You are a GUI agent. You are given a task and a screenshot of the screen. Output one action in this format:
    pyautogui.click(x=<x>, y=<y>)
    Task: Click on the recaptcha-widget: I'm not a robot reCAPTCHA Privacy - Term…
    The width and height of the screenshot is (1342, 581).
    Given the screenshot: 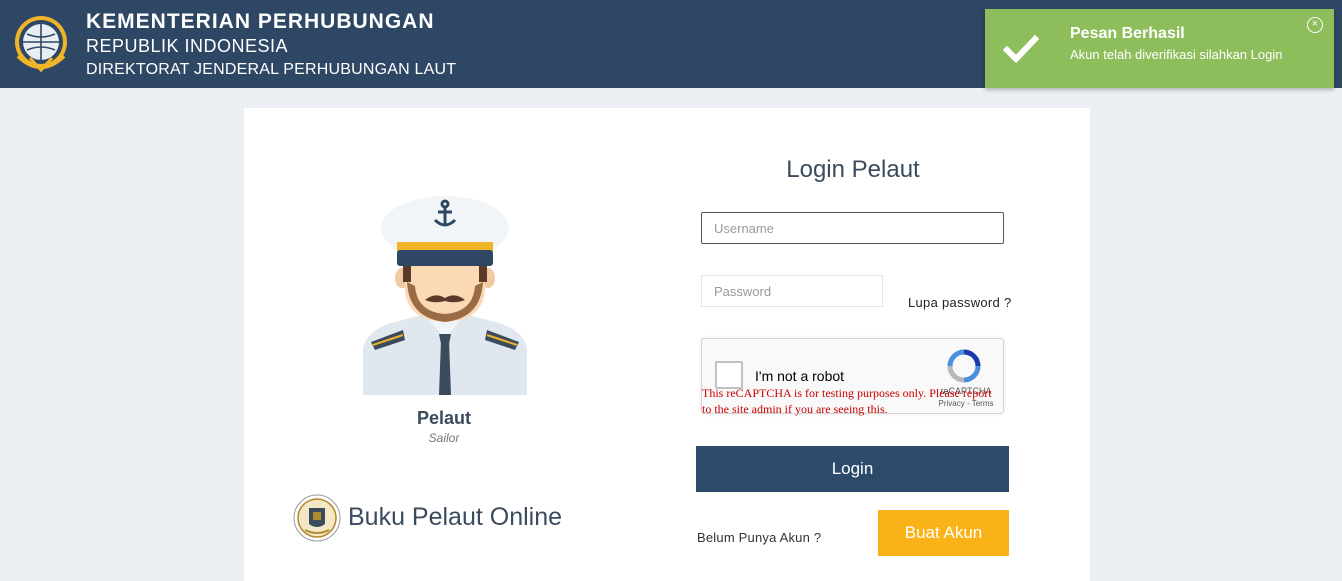 What is the action you would take?
    pyautogui.click(x=852, y=377)
    